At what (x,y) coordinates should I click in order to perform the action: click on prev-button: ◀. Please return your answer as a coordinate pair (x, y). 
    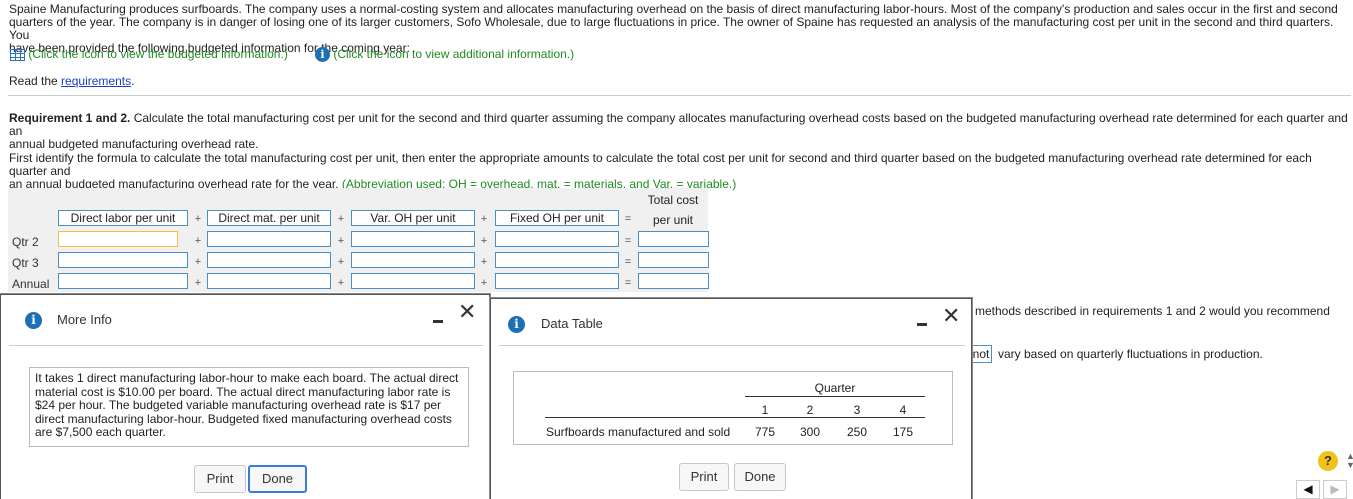
    Looking at the image, I should click on (1308, 489).